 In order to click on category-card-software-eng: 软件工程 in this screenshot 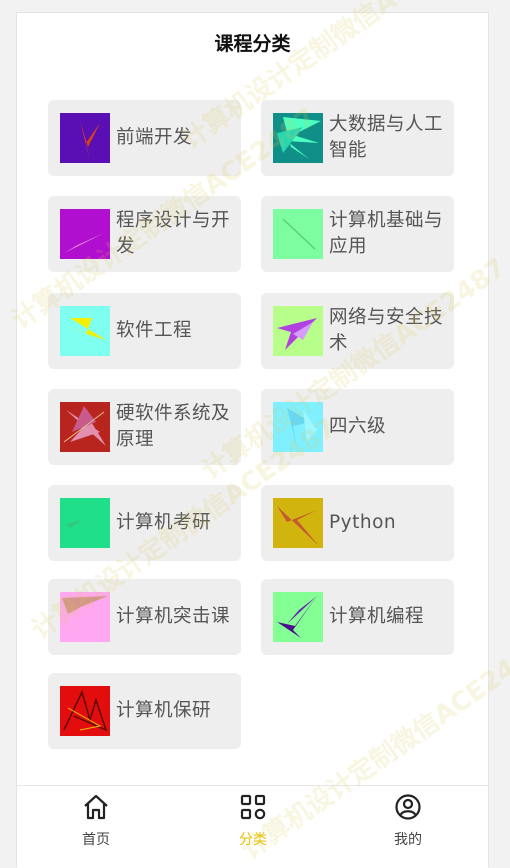, I will do `click(144, 331)`.